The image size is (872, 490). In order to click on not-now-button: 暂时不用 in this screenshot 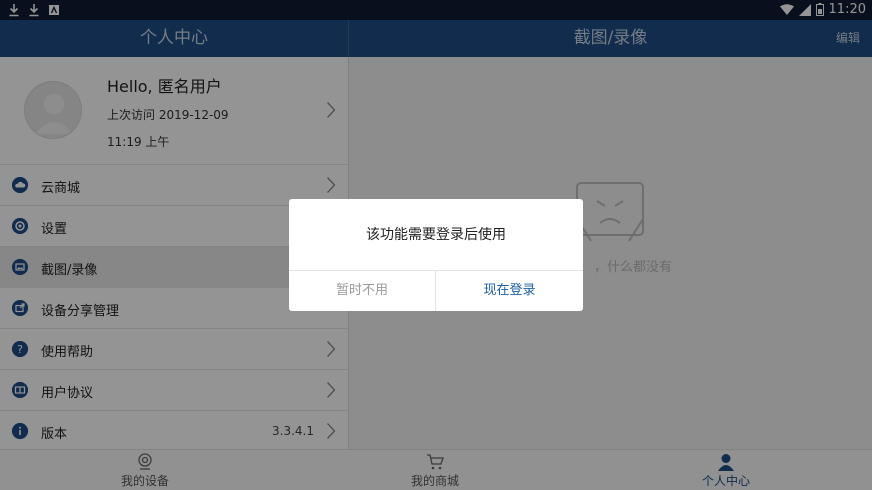, I will do `click(362, 291)`.